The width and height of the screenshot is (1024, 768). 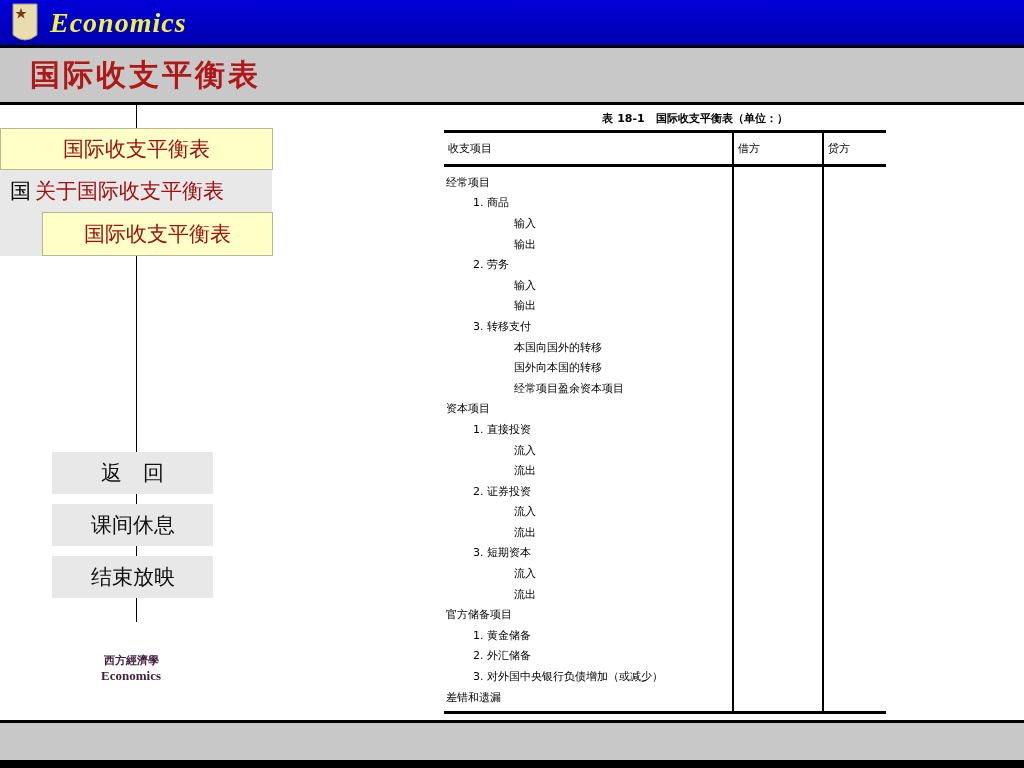 What do you see at coordinates (145, 74) in the screenshot?
I see `slide-title: 国际收支平衡表` at bounding box center [145, 74].